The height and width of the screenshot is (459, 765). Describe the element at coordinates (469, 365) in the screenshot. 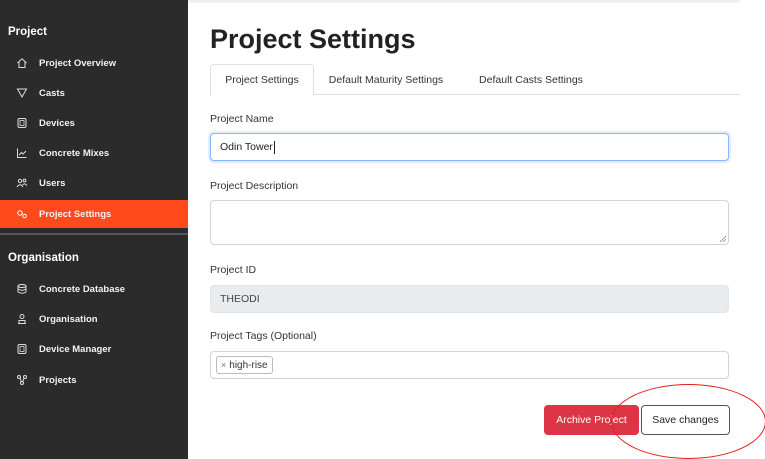

I see `project-tags-input: × high-rise` at that location.